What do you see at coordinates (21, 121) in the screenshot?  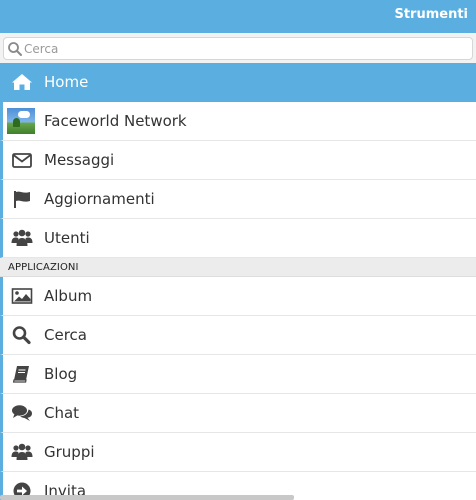 I see `network-thumbnail` at bounding box center [21, 121].